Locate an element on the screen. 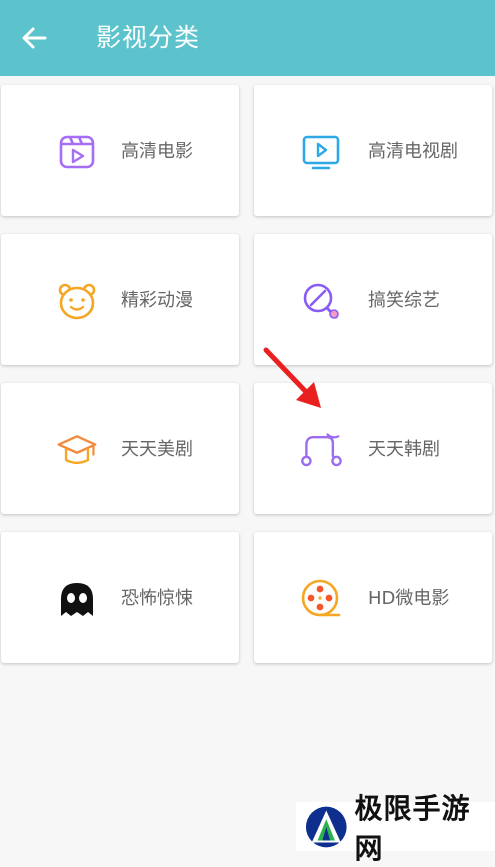 The height and width of the screenshot is (867, 495). back-button is located at coordinates (34, 38).